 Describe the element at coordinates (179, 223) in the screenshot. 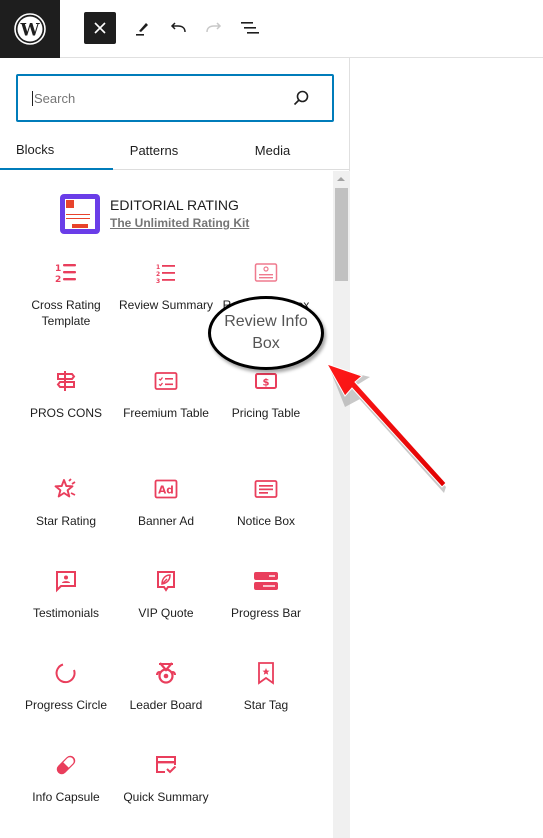

I see `plugin-subtitle-link: The Unlimited Rating Kit` at that location.